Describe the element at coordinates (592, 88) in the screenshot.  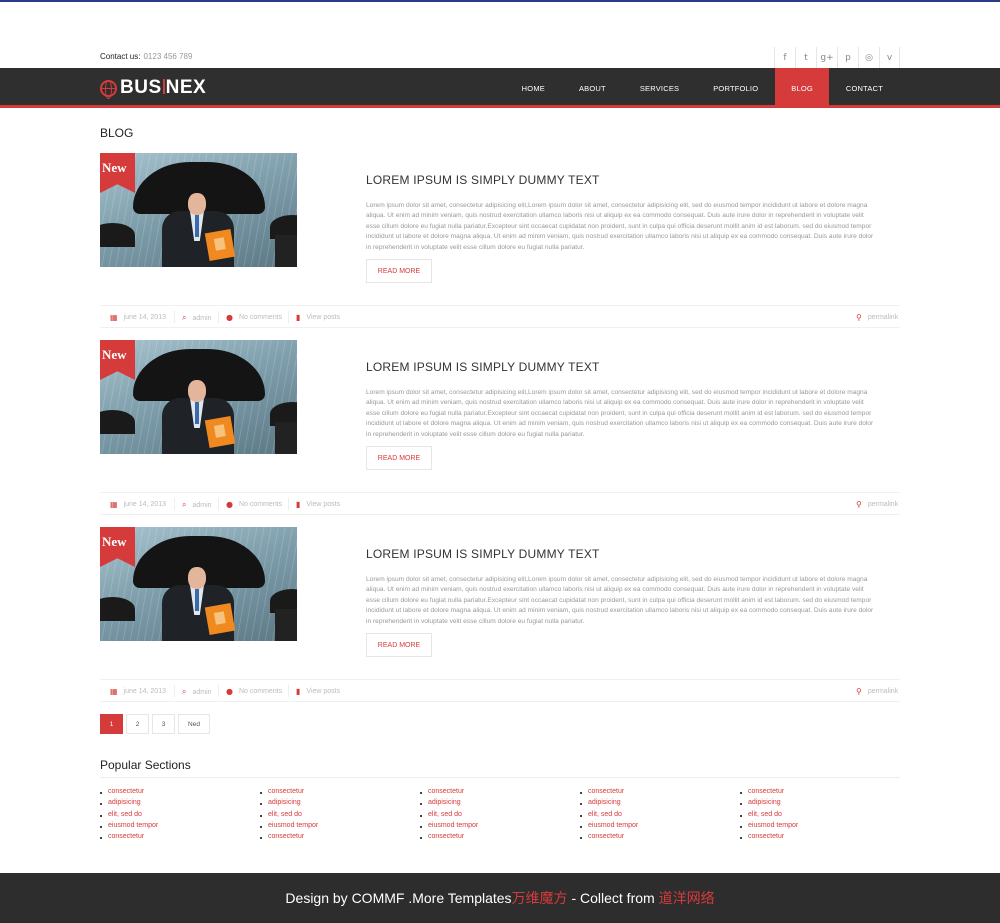
I see `nav-item-about: ABOUT` at that location.